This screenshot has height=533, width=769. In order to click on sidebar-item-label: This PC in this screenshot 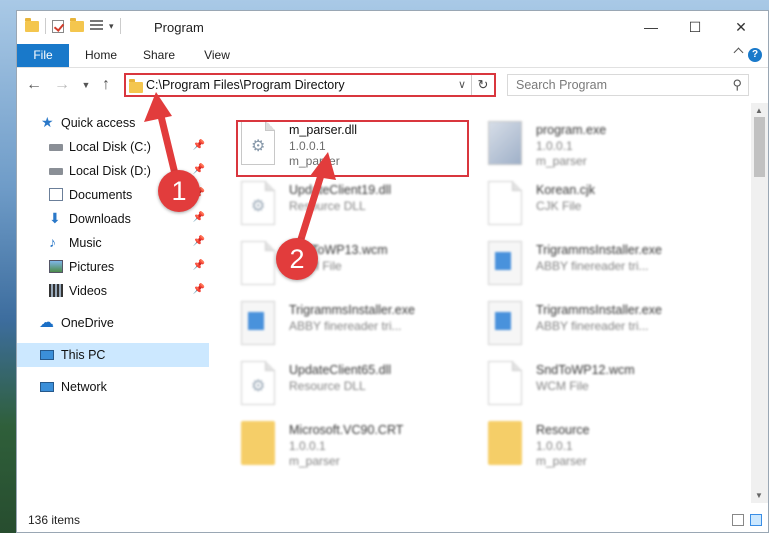, I will do `click(83, 355)`.